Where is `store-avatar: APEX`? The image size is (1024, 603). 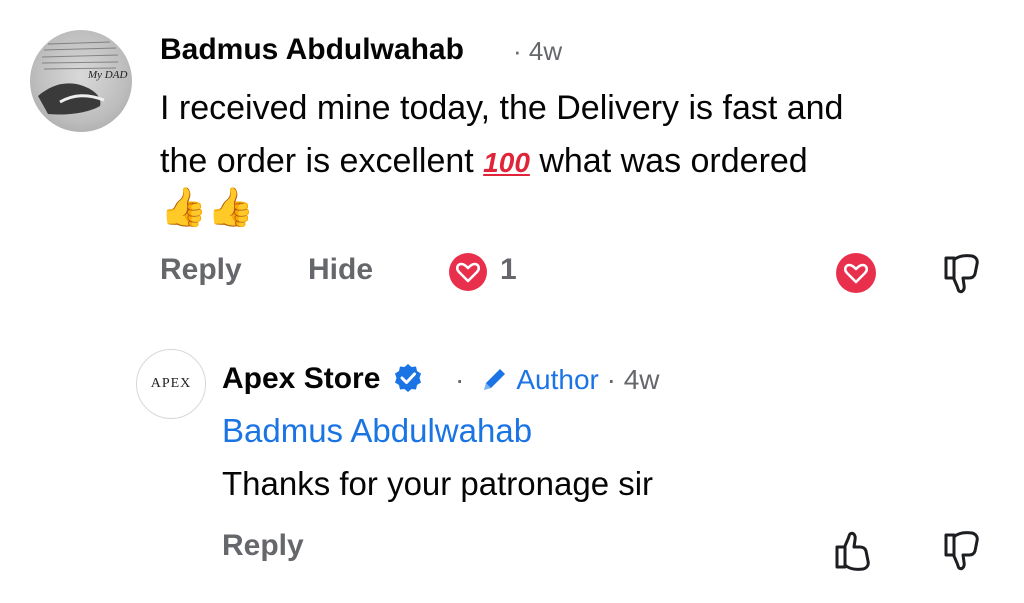
store-avatar: APEX is located at coordinates (171, 384).